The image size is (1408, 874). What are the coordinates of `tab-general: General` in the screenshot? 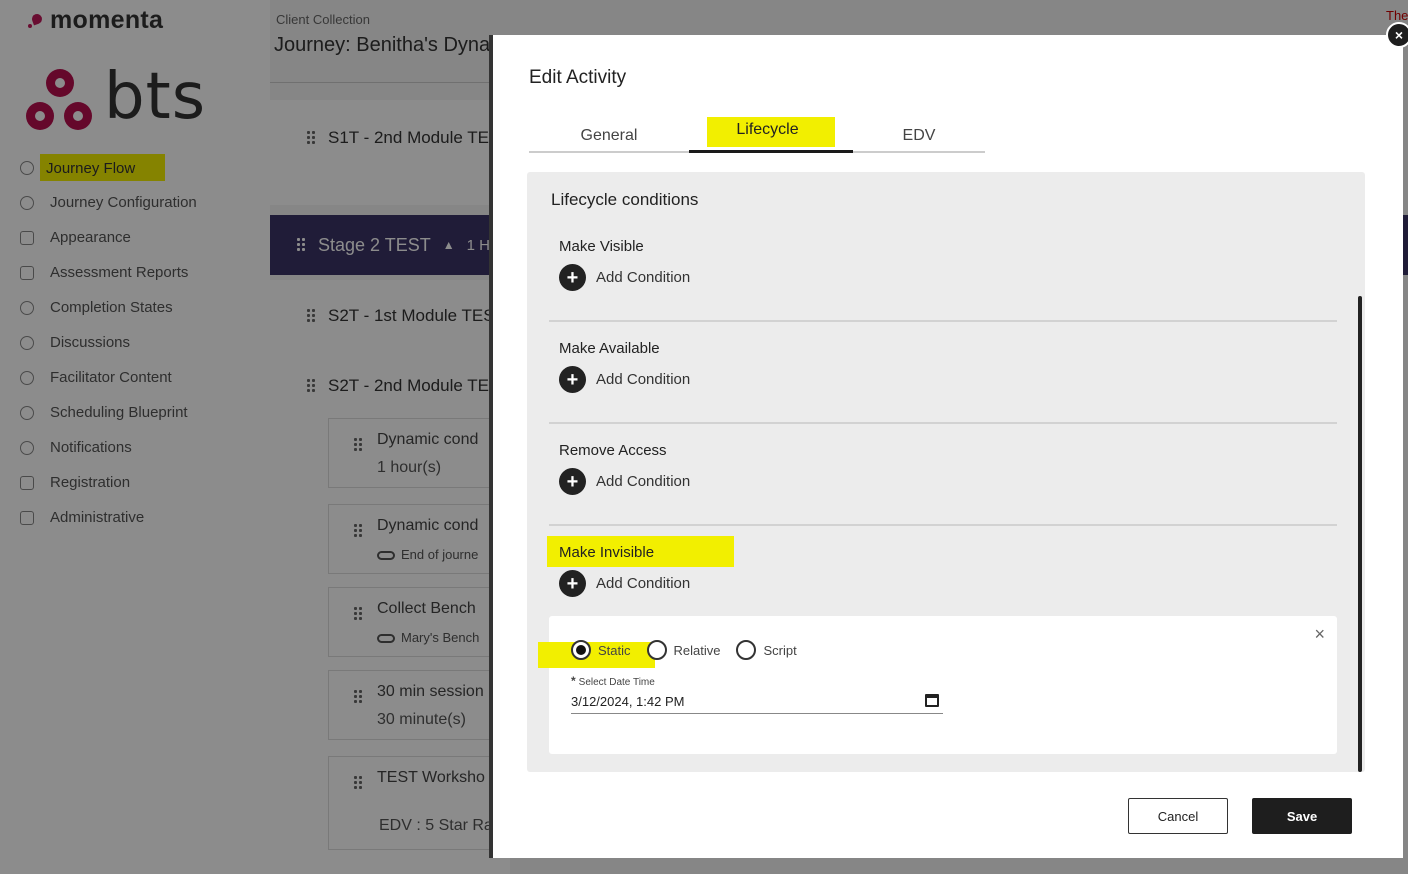 It's located at (609, 136).